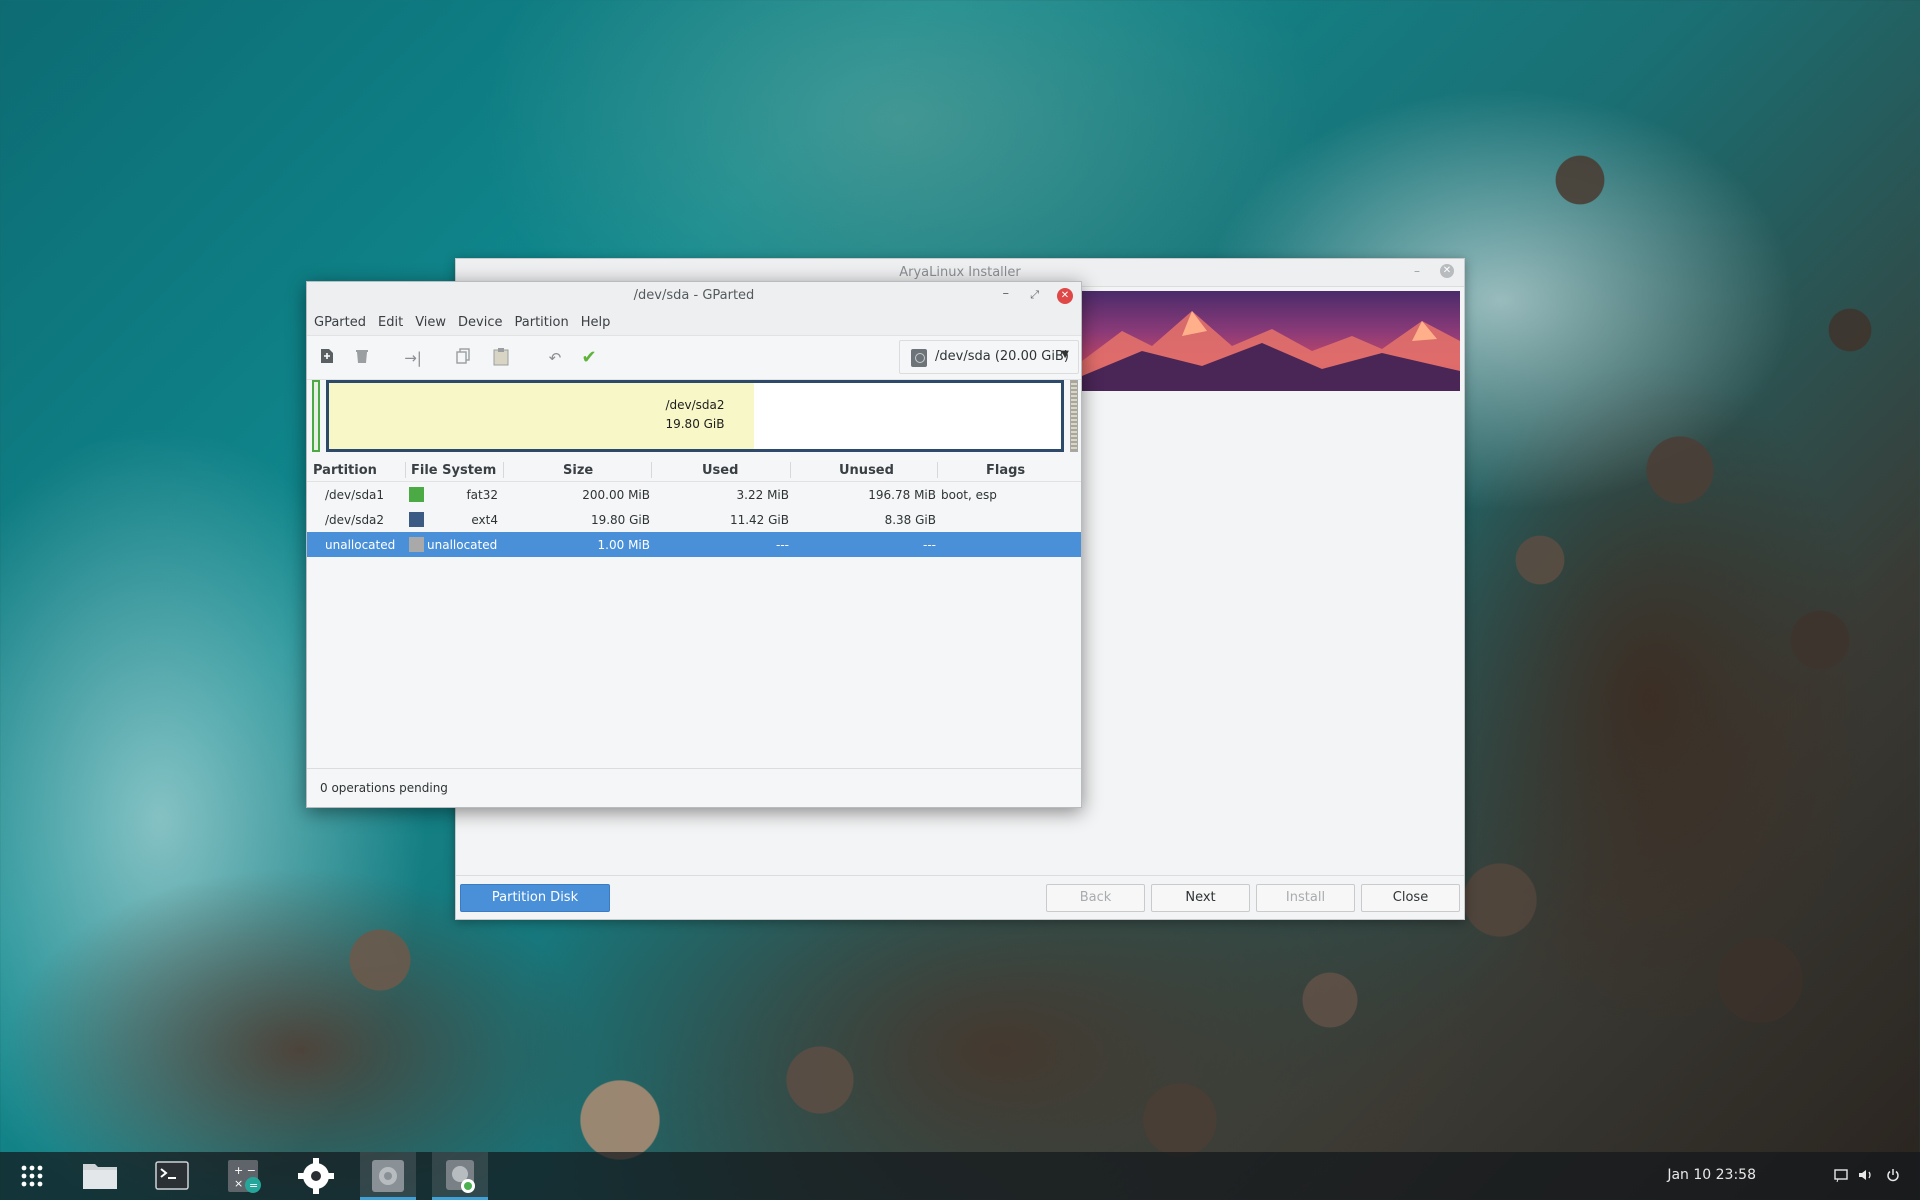 Image resolution: width=1920 pixels, height=1200 pixels. I want to click on gparted-titlebar: /dev/sda - GParted – ⤢ ✕, so click(694, 296).